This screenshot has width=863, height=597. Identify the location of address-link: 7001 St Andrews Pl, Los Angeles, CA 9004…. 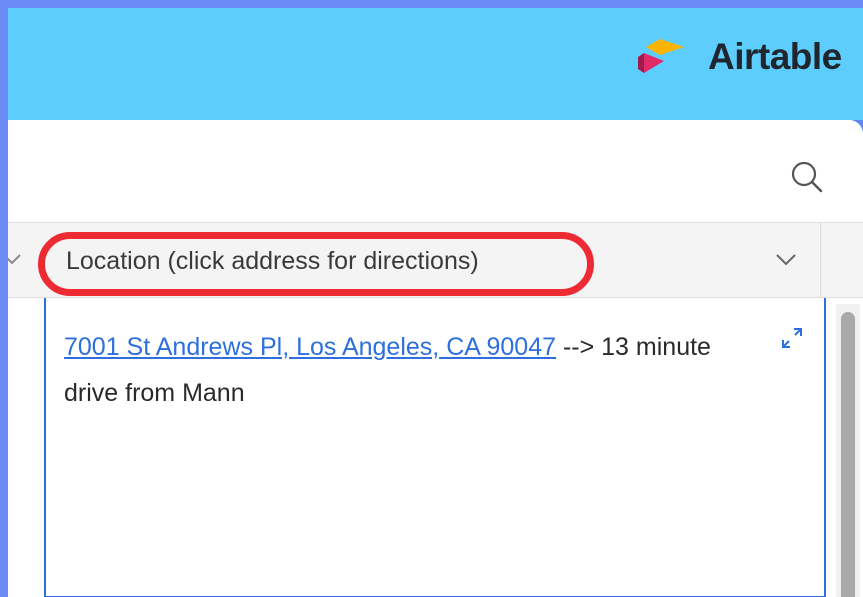
(310, 347).